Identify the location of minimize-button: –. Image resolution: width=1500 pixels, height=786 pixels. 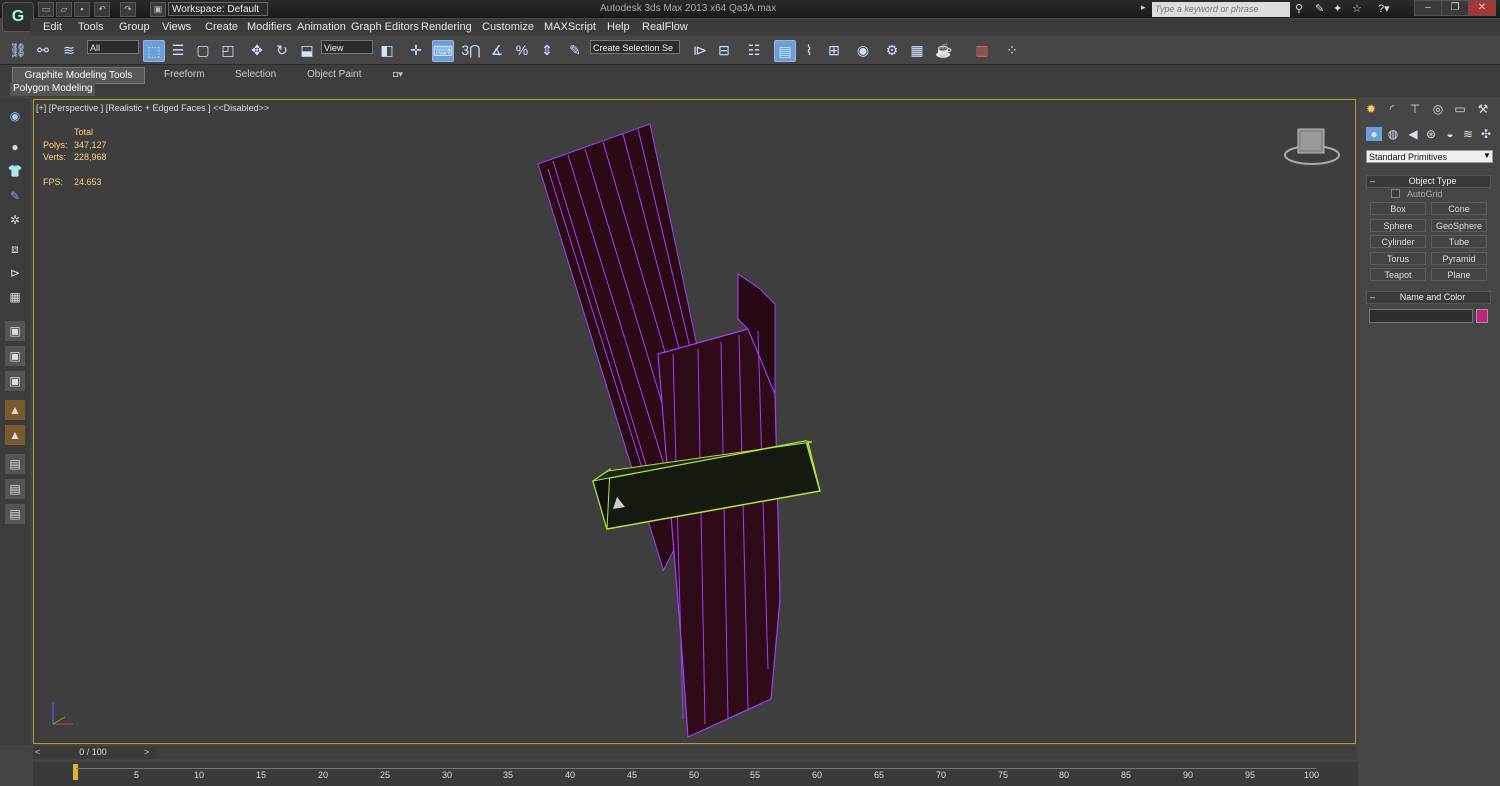
(1428, 8).